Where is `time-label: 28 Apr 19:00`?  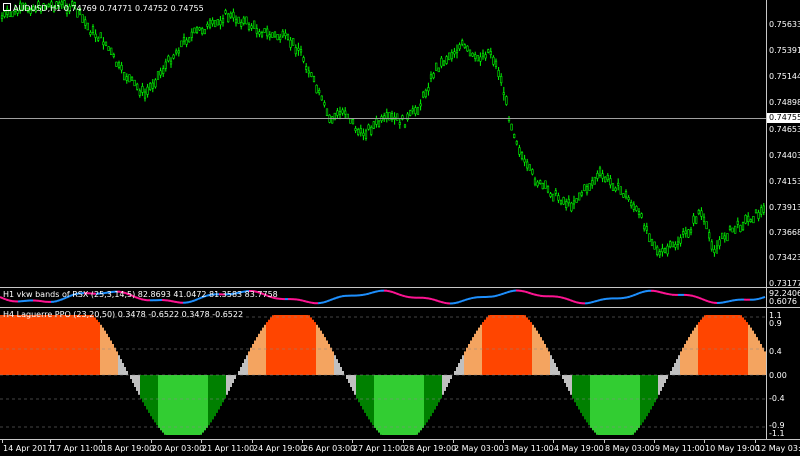
time-label: 28 Apr 19:00 is located at coordinates (430, 448).